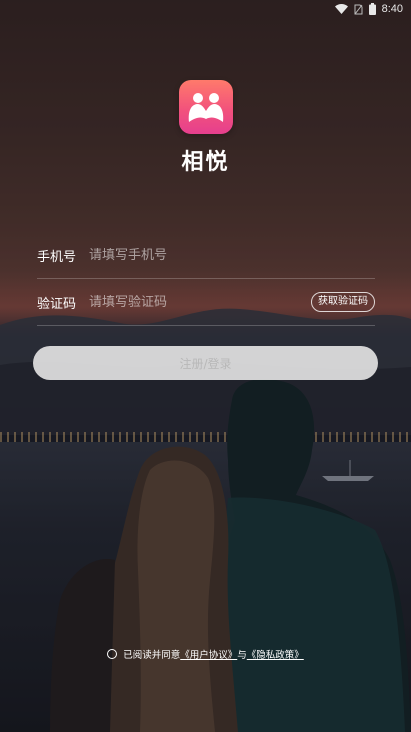 The height and width of the screenshot is (732, 411). Describe the element at coordinates (242, 655) in the screenshot. I see `agreement-conjunction: 与` at that location.